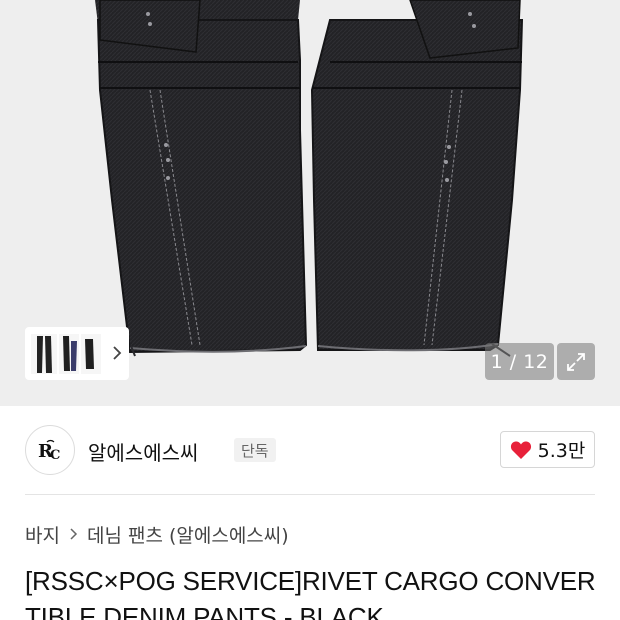  Describe the element at coordinates (520, 449) in the screenshot. I see `heart-icon` at that location.